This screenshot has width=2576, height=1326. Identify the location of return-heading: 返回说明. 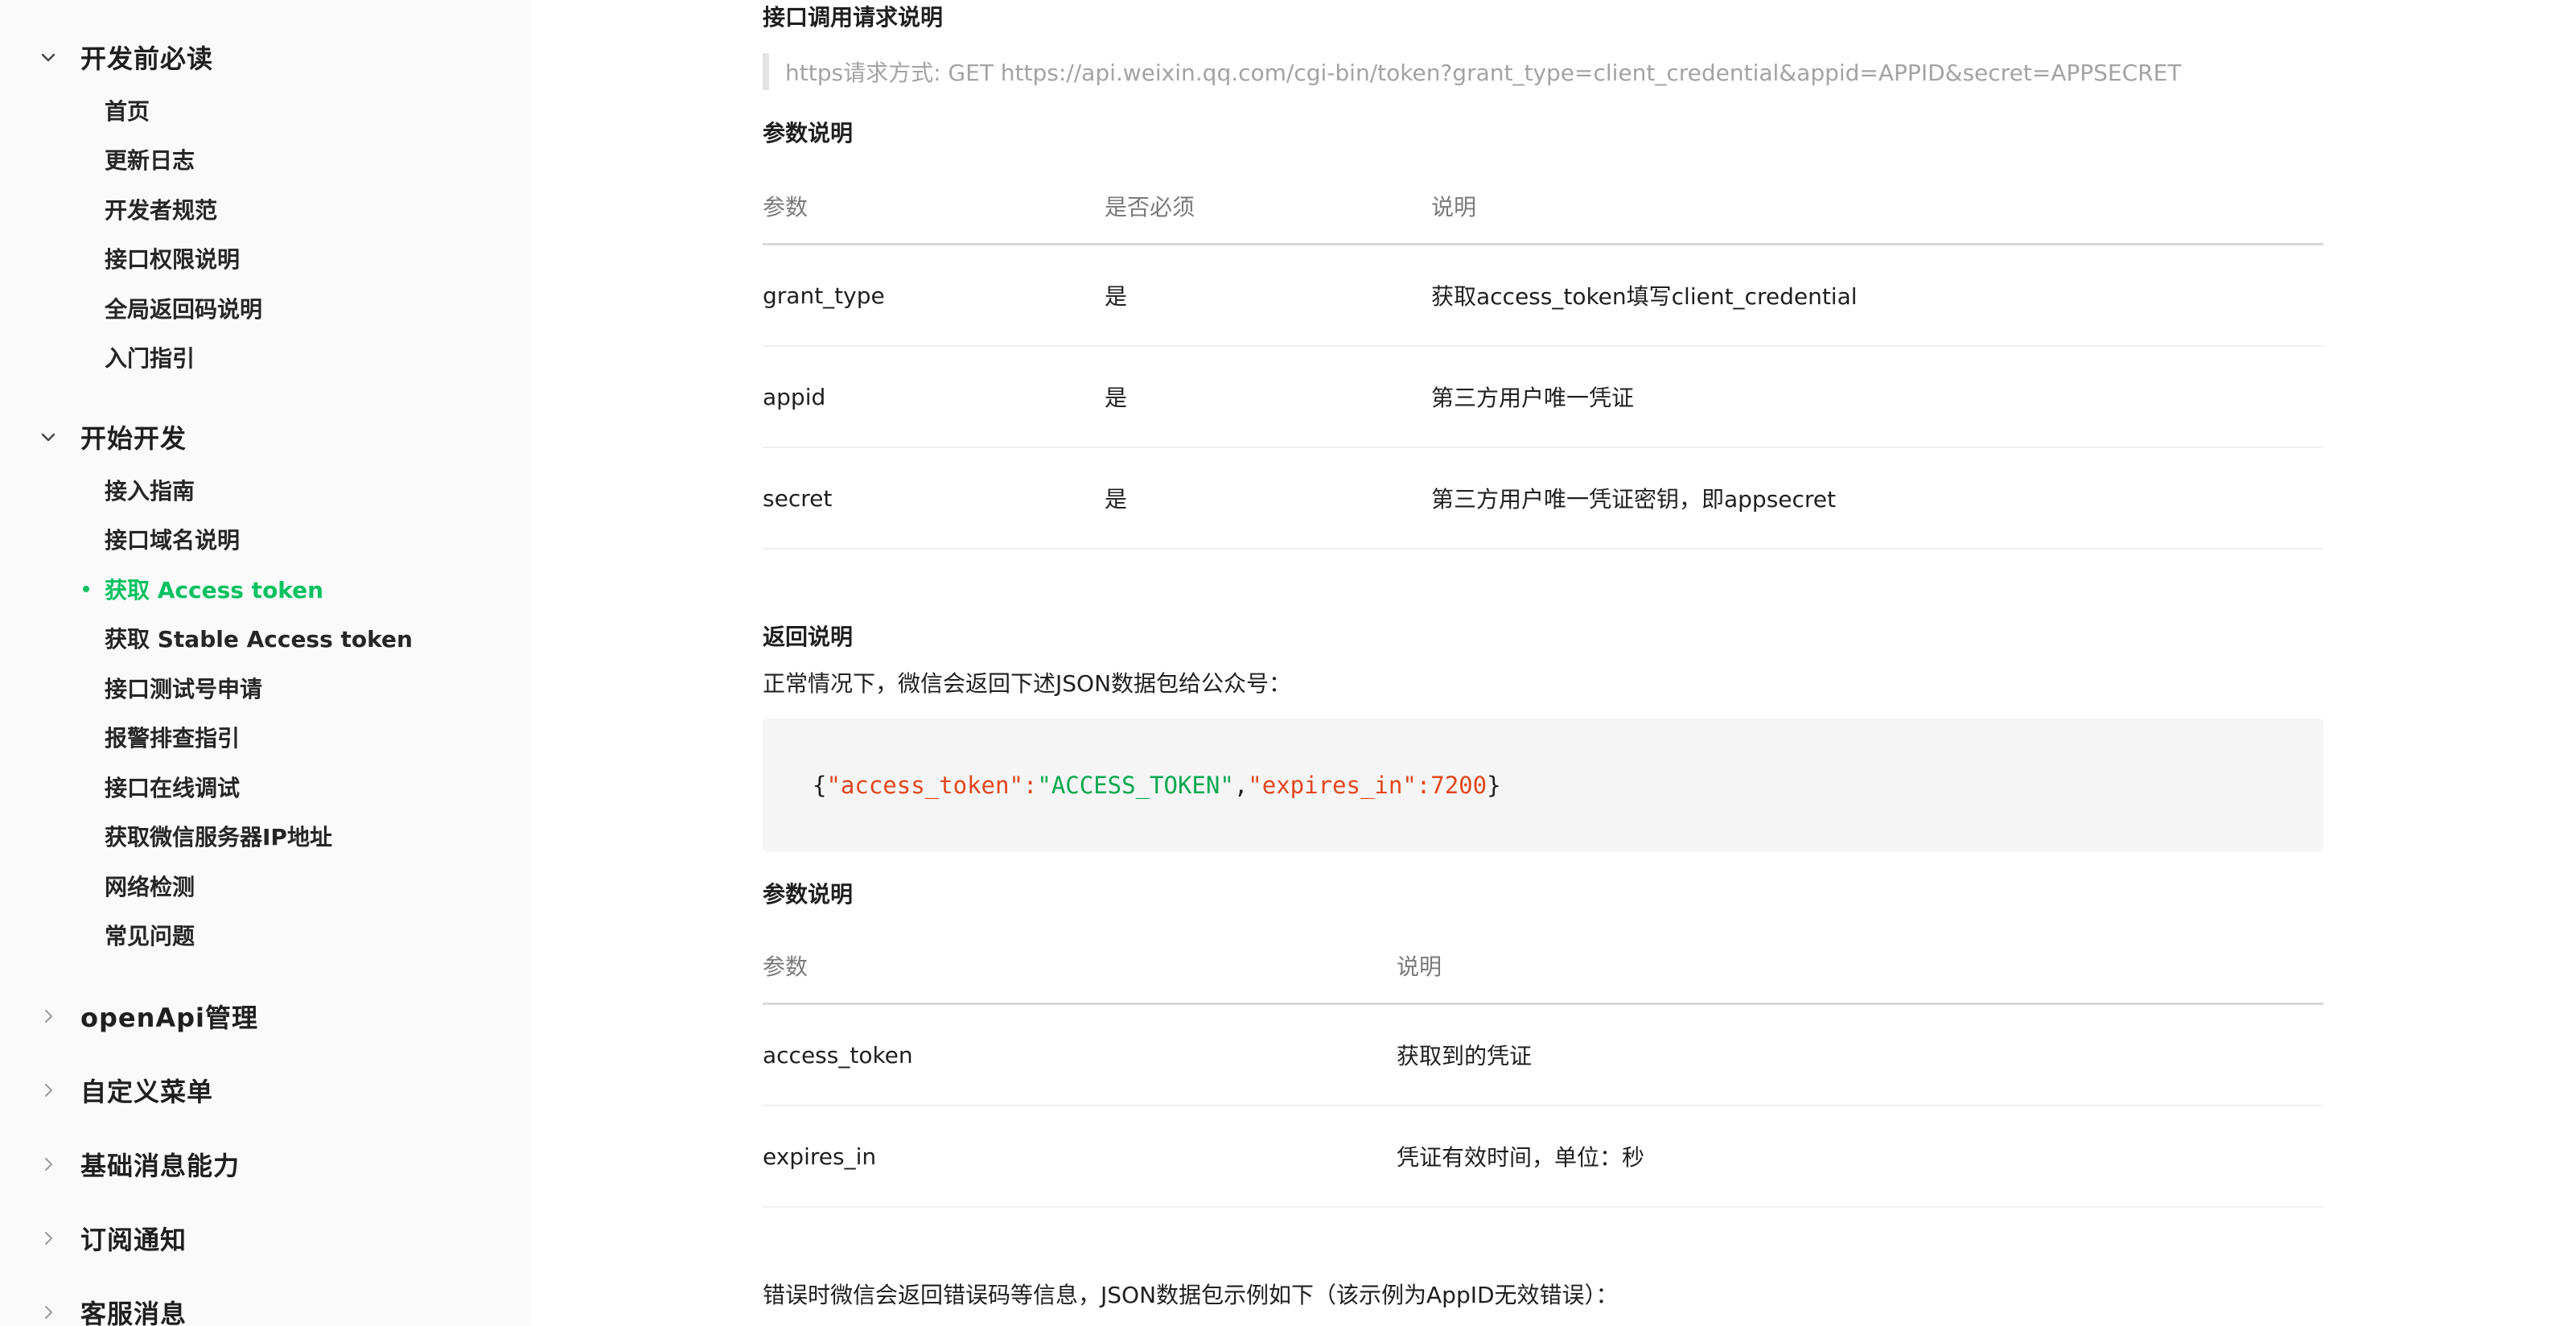
(808, 637).